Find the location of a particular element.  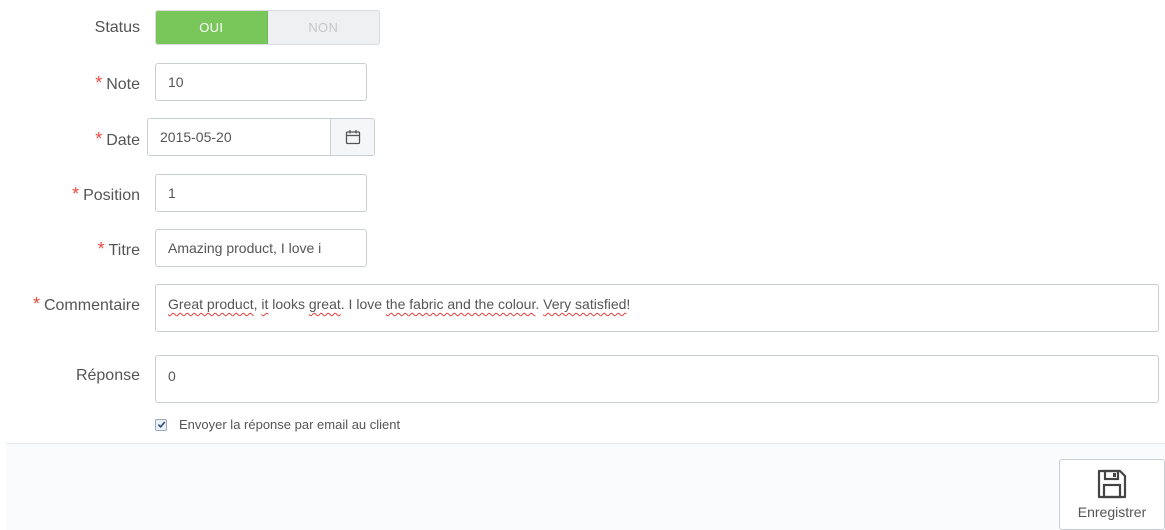

position-label: * Position is located at coordinates (106, 194).